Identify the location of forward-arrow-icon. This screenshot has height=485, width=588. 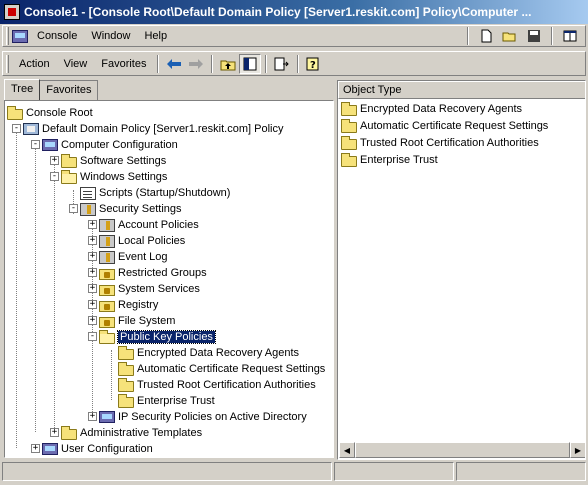
(196, 64).